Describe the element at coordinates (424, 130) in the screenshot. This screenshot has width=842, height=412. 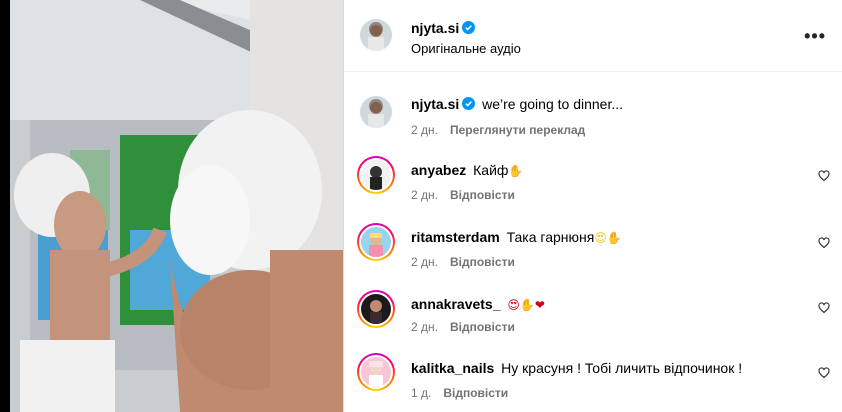
I see `caption-age: 2 дн.` at that location.